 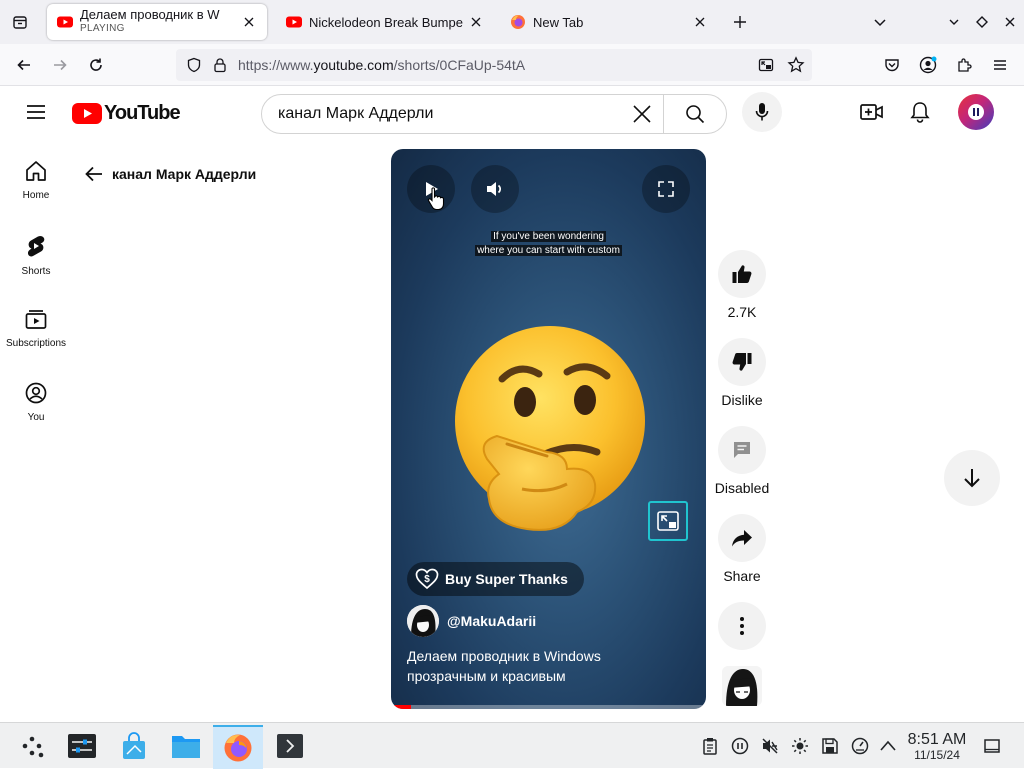 I want to click on miniplayer-button, so click(x=668, y=521).